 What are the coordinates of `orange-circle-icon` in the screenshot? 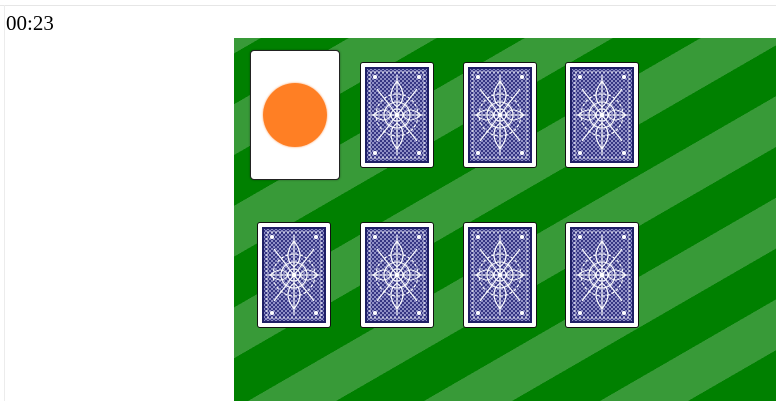 It's located at (295, 115).